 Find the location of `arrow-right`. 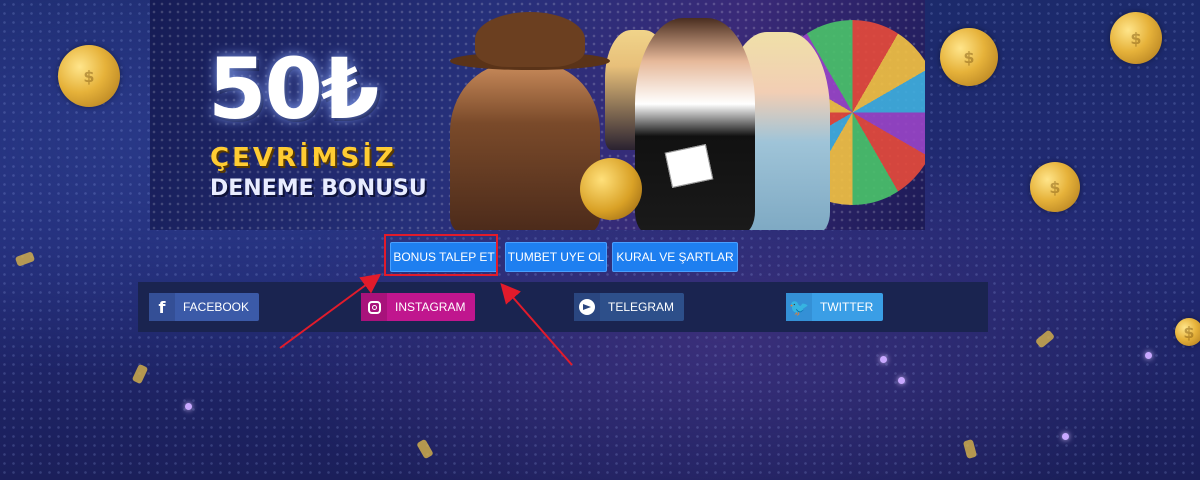

arrow-right is located at coordinates (536, 324).